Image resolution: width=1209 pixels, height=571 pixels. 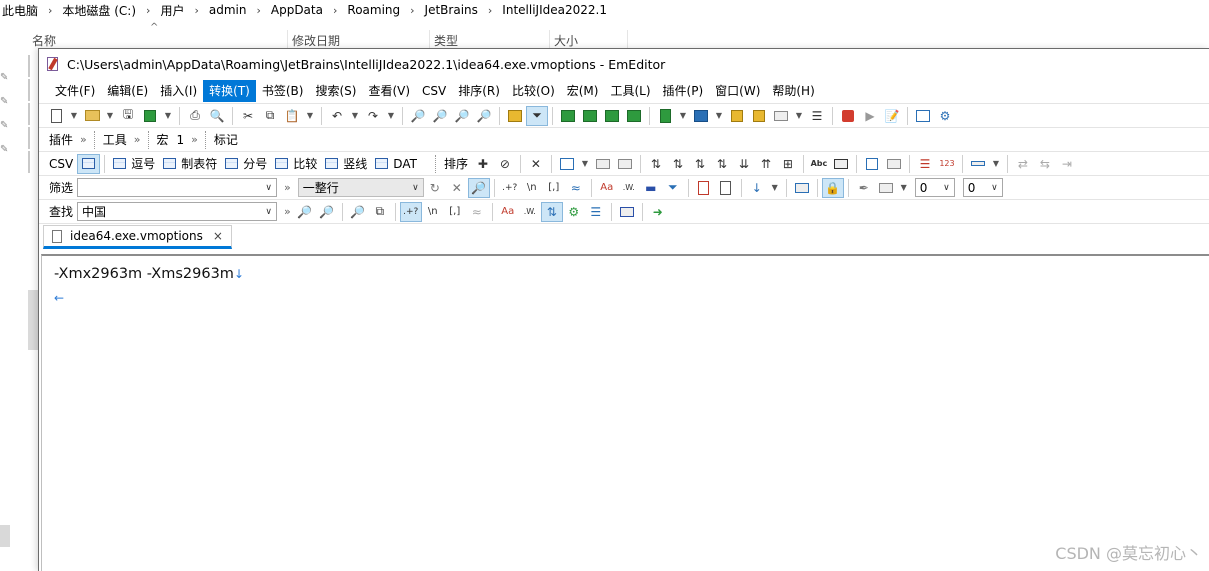 What do you see at coordinates (128, 116) in the screenshot?
I see `save-icon: 🖫` at bounding box center [128, 116].